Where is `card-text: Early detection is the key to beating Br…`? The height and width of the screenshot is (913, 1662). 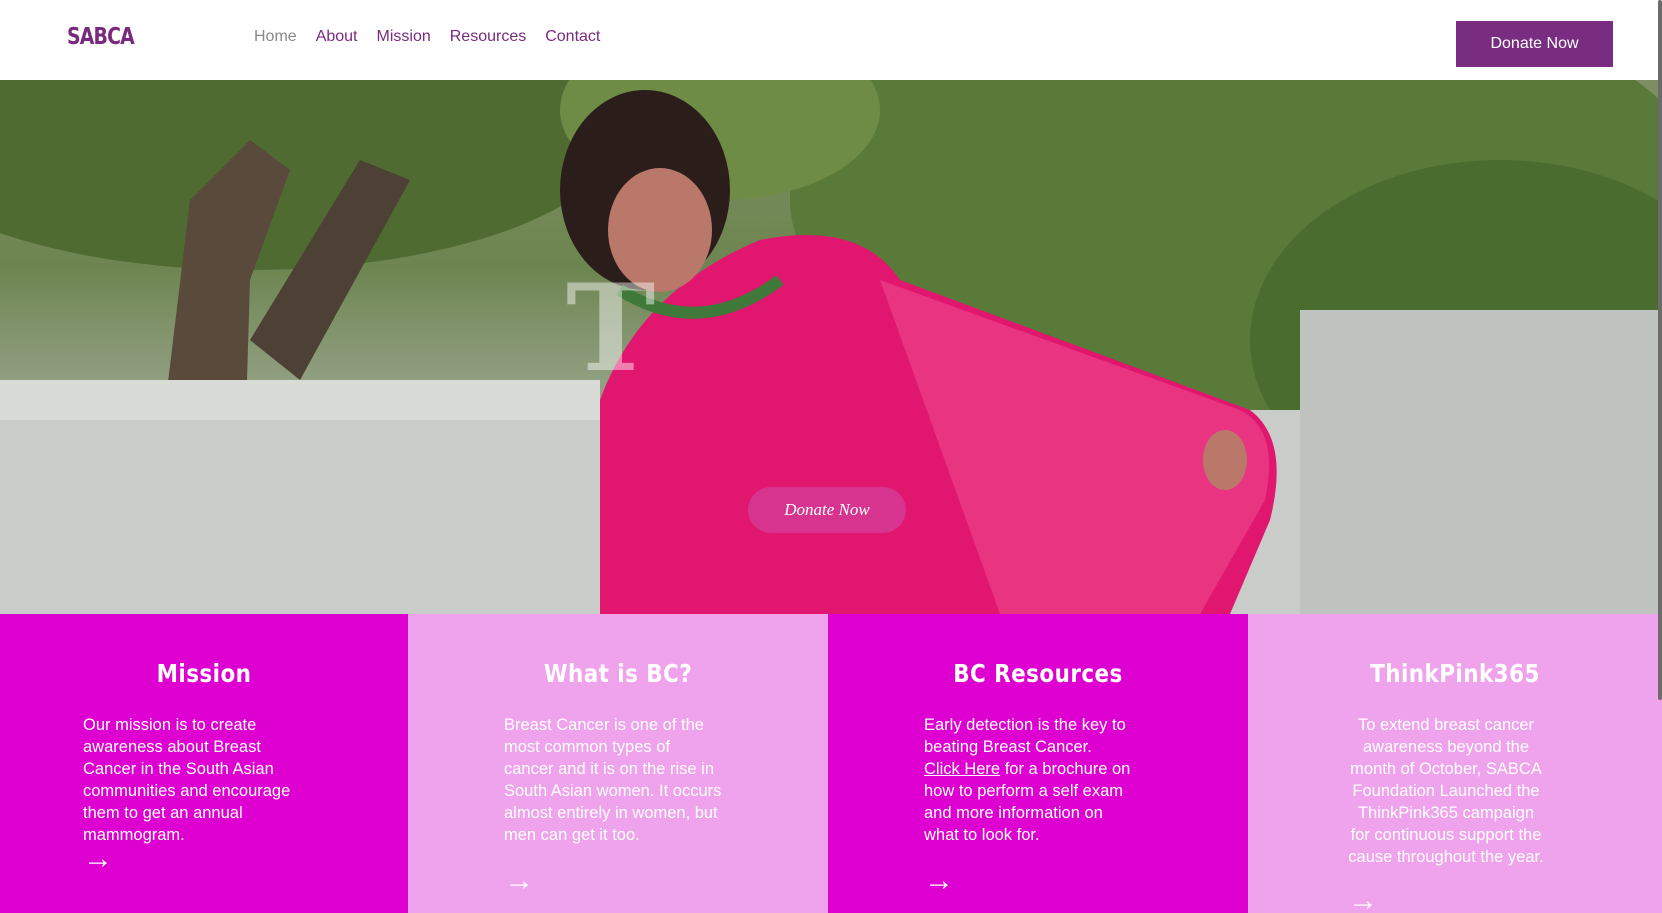
card-text: Early detection is the key to beating Br… is located at coordinates (1028, 780).